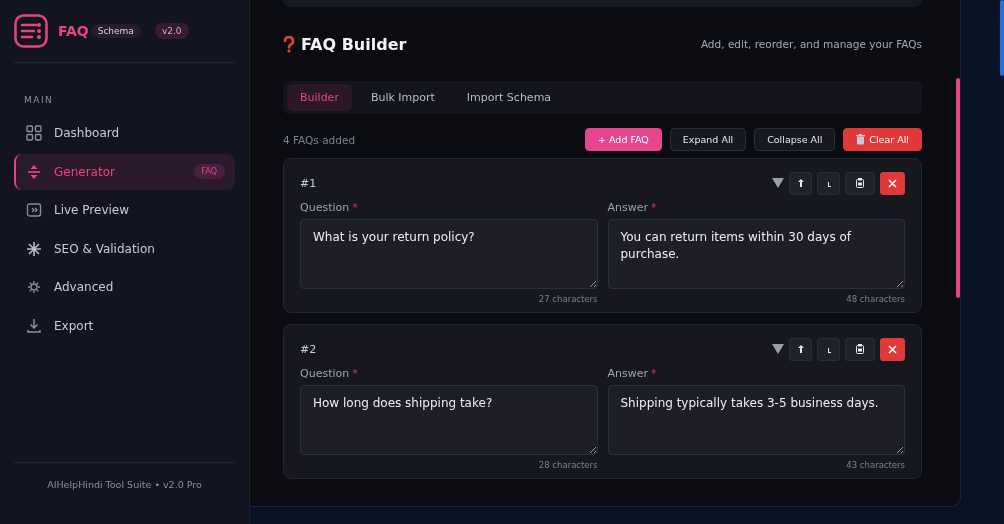  I want to click on grid-icon, so click(34, 133).